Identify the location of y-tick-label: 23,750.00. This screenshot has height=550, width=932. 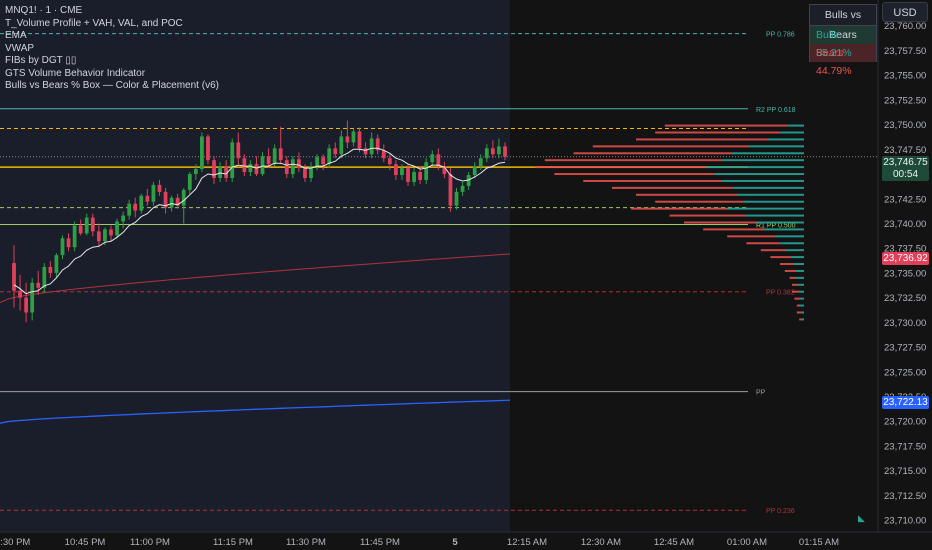
(905, 125).